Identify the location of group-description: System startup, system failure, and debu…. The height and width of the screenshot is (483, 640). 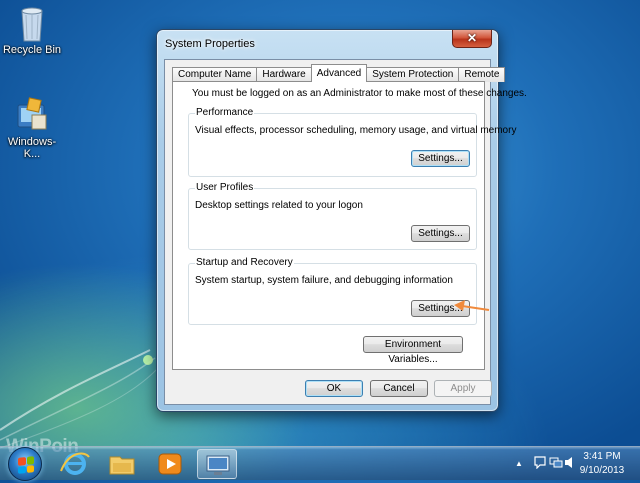
(324, 280).